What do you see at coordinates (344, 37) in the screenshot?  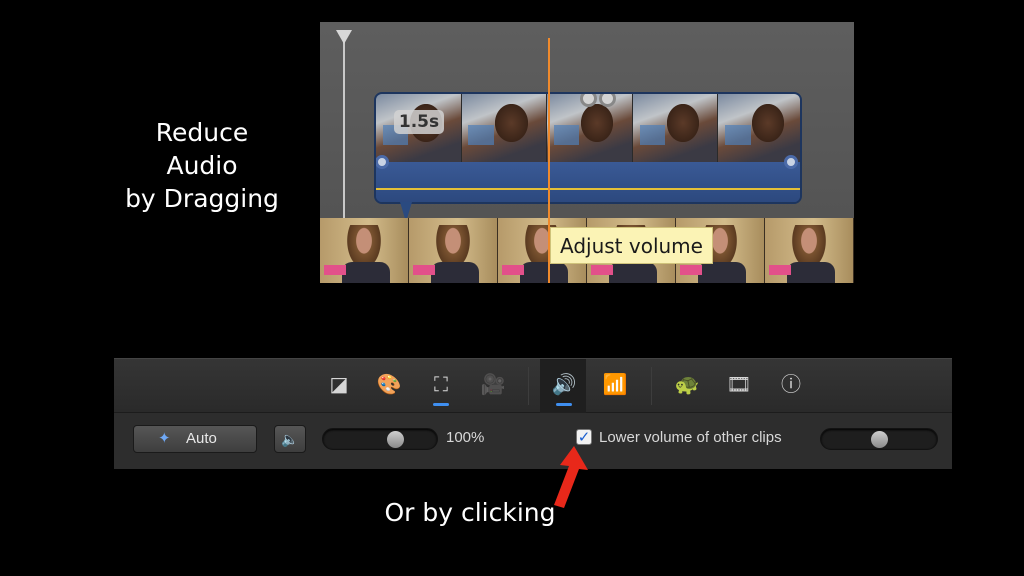 I see `playhead-marker-icon` at bounding box center [344, 37].